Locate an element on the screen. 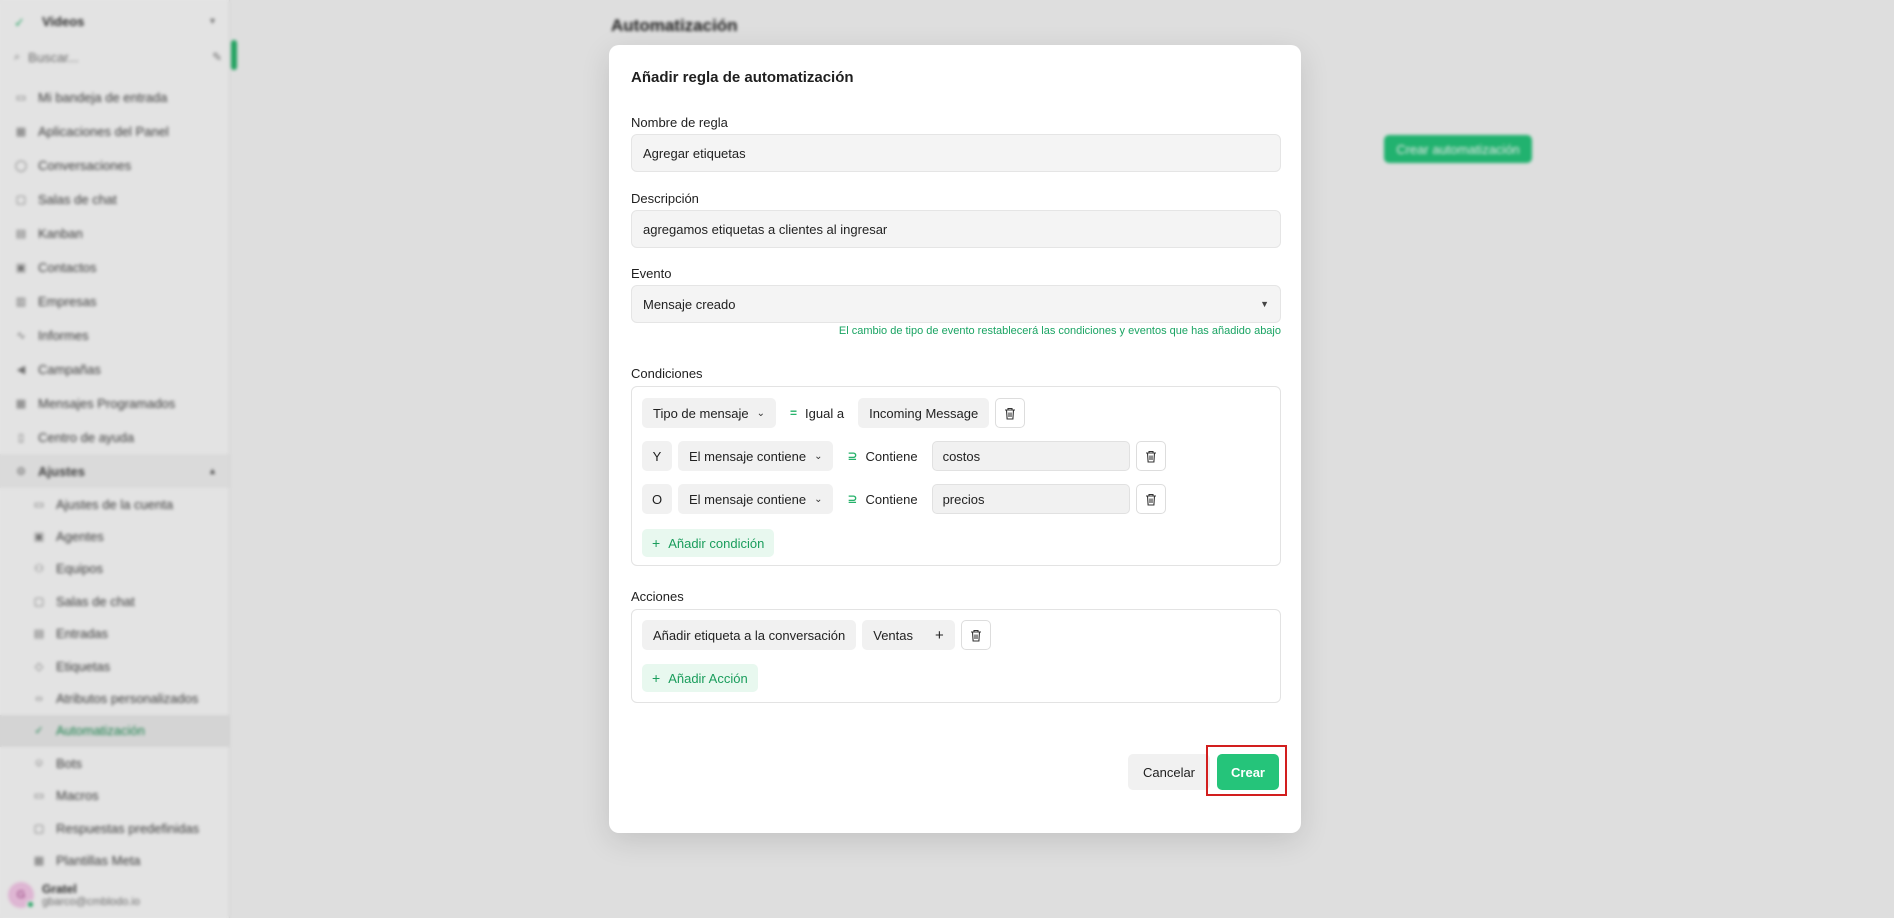 Image resolution: width=1894 pixels, height=918 pixels. condition-operator-select: = Igual a is located at coordinates (817, 413).